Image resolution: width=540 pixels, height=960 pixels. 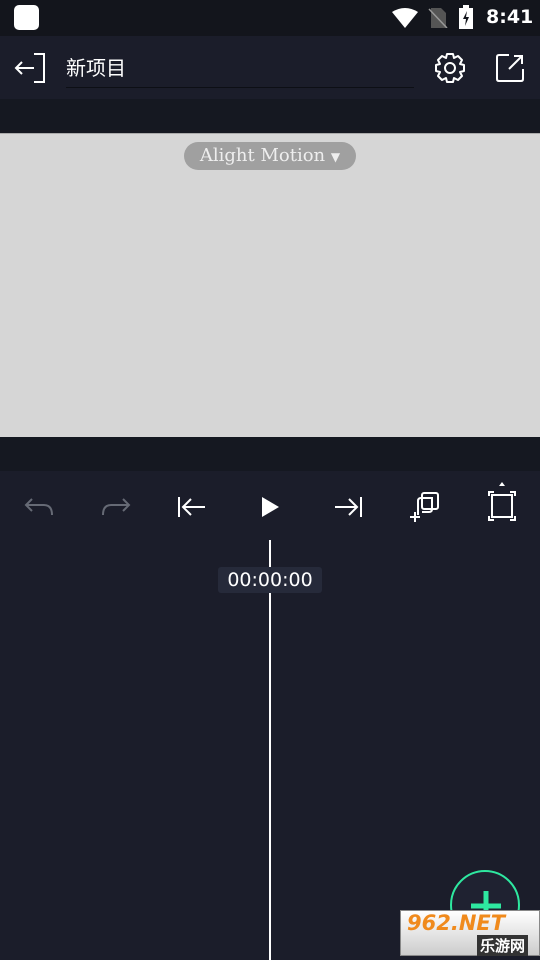 I want to click on play-button, so click(x=270, y=507).